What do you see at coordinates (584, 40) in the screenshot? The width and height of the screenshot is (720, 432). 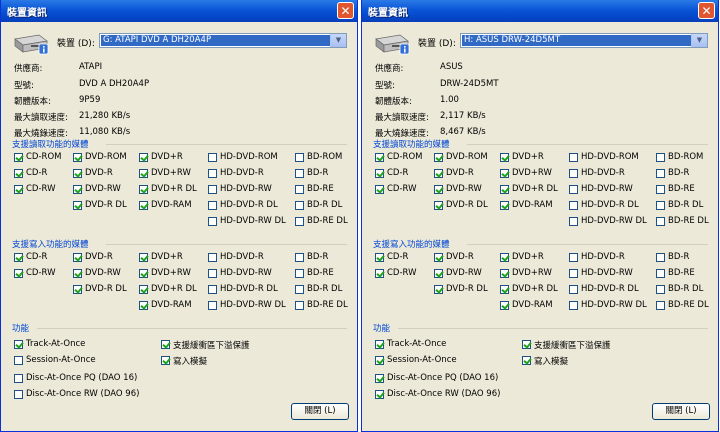 I see `device-select: H: ASUS DRW-24D5MT ▼` at bounding box center [584, 40].